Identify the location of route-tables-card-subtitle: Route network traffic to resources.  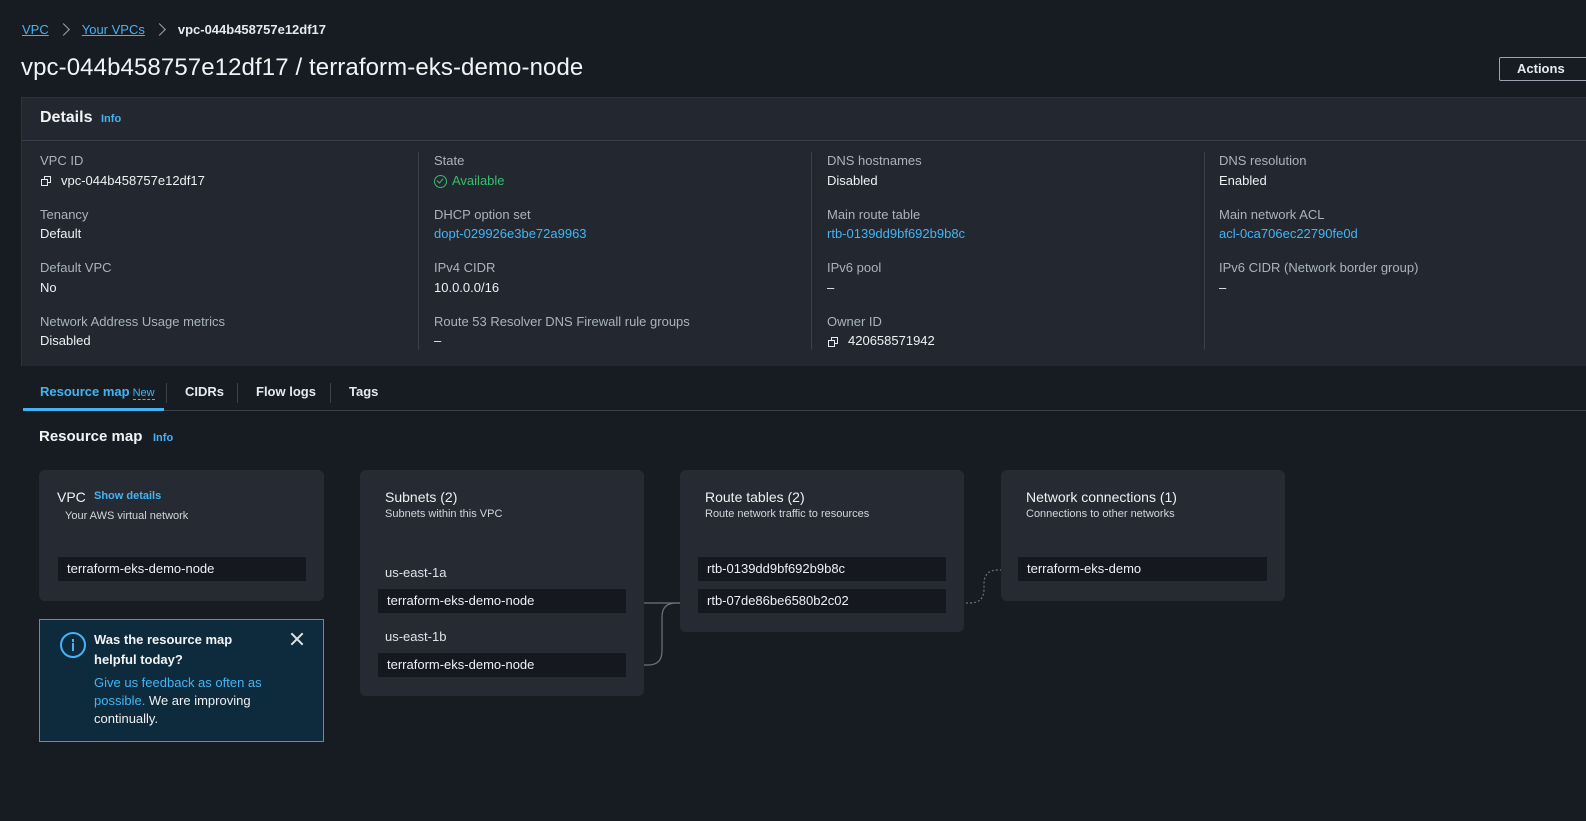
(787, 514).